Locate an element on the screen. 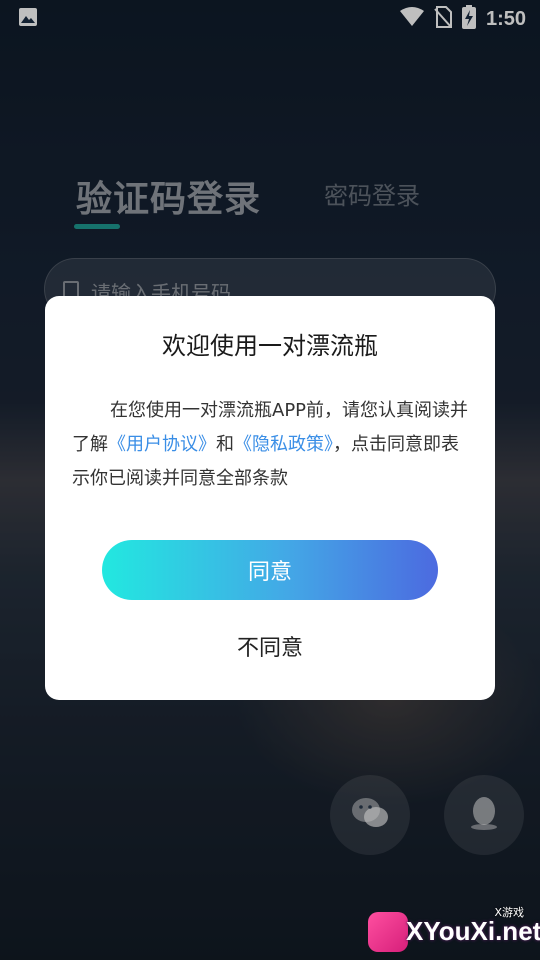 The image size is (540, 960). watermark-logo-icon is located at coordinates (388, 932).